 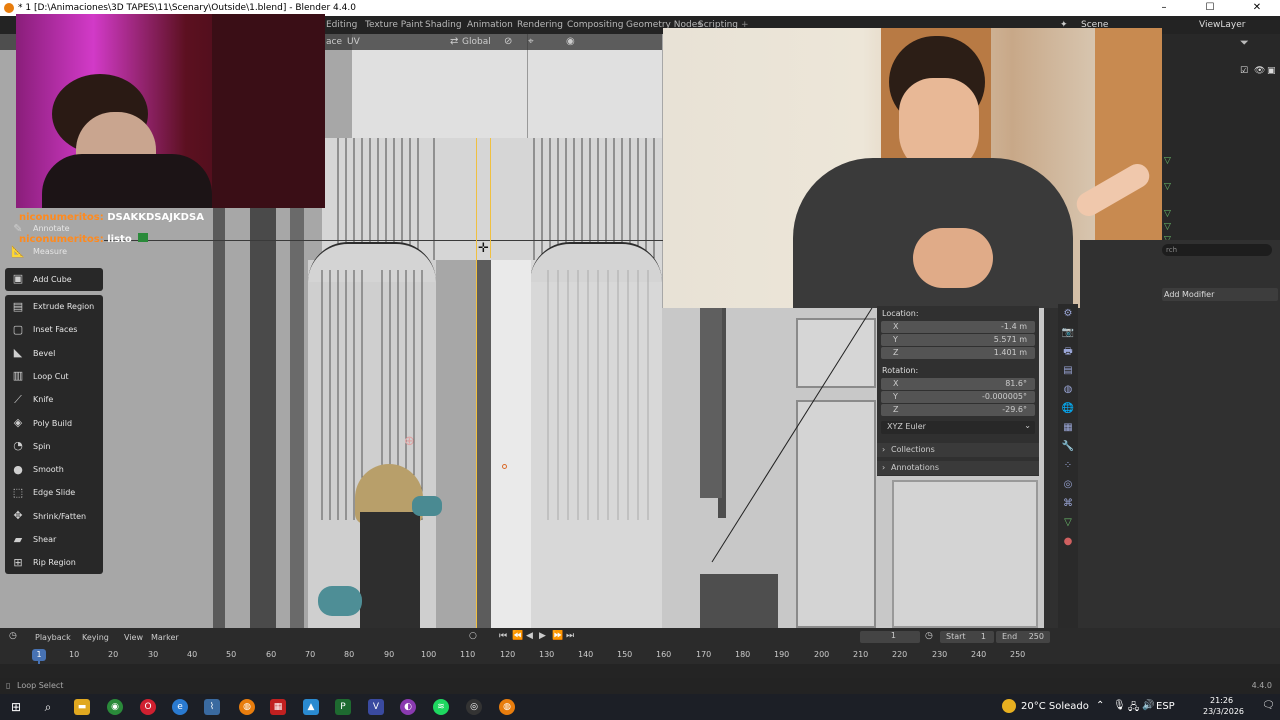 What do you see at coordinates (503, 636) in the screenshot?
I see `jump-start-icon: ⏮` at bounding box center [503, 636].